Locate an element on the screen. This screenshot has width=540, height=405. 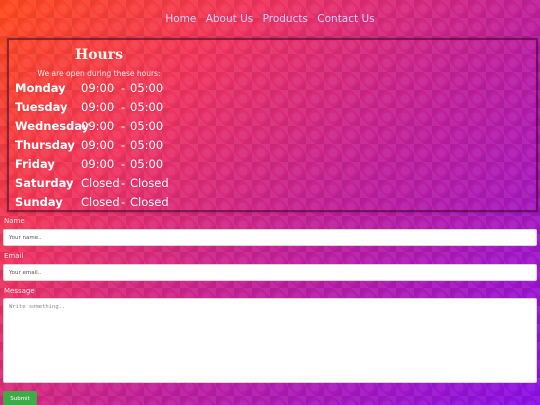
nav-home-link: Home is located at coordinates (180, 19).